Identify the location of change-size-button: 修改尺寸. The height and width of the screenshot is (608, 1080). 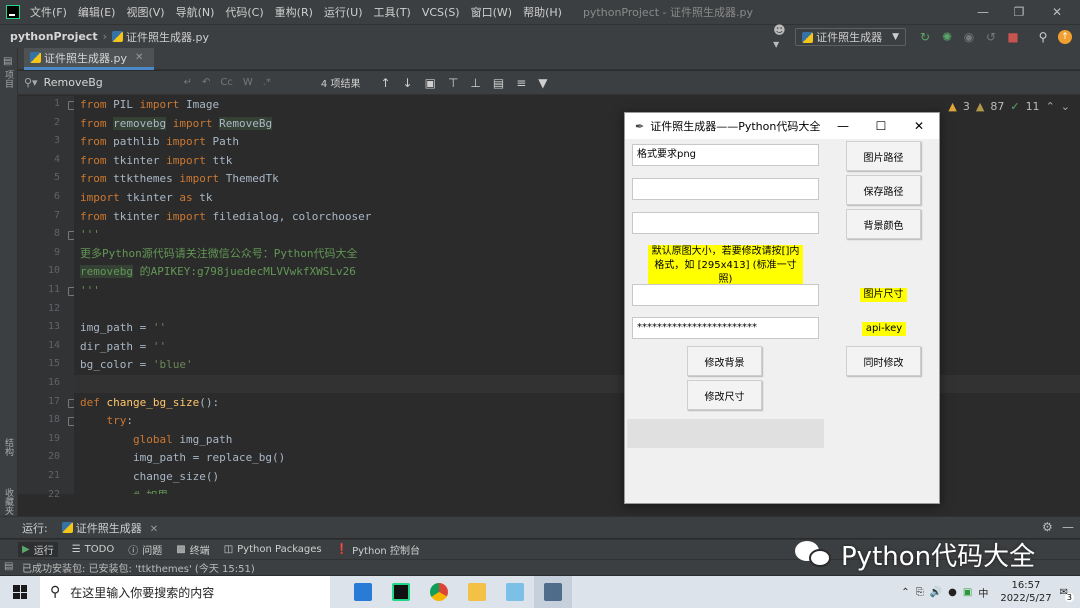
(724, 395).